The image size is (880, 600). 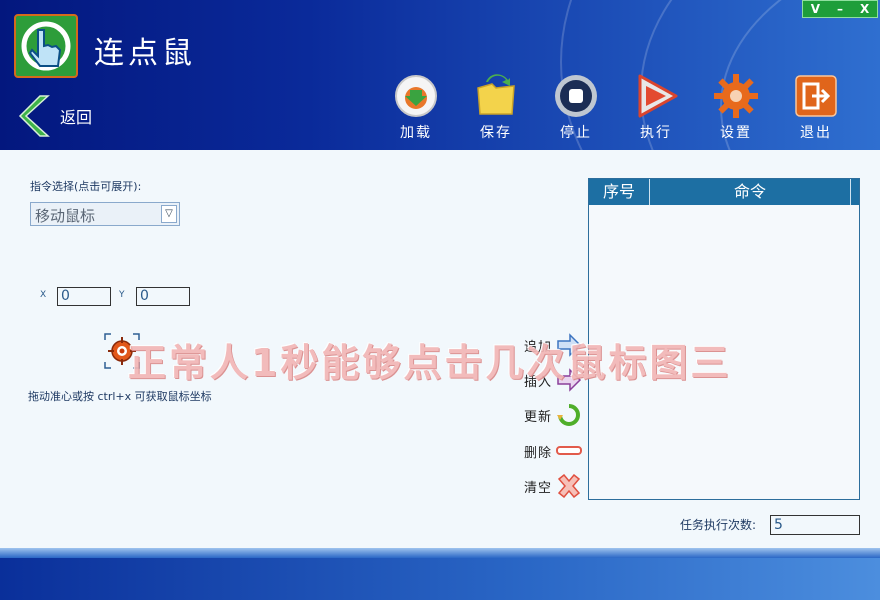 I want to click on execute-button: 执行, so click(x=656, y=107).